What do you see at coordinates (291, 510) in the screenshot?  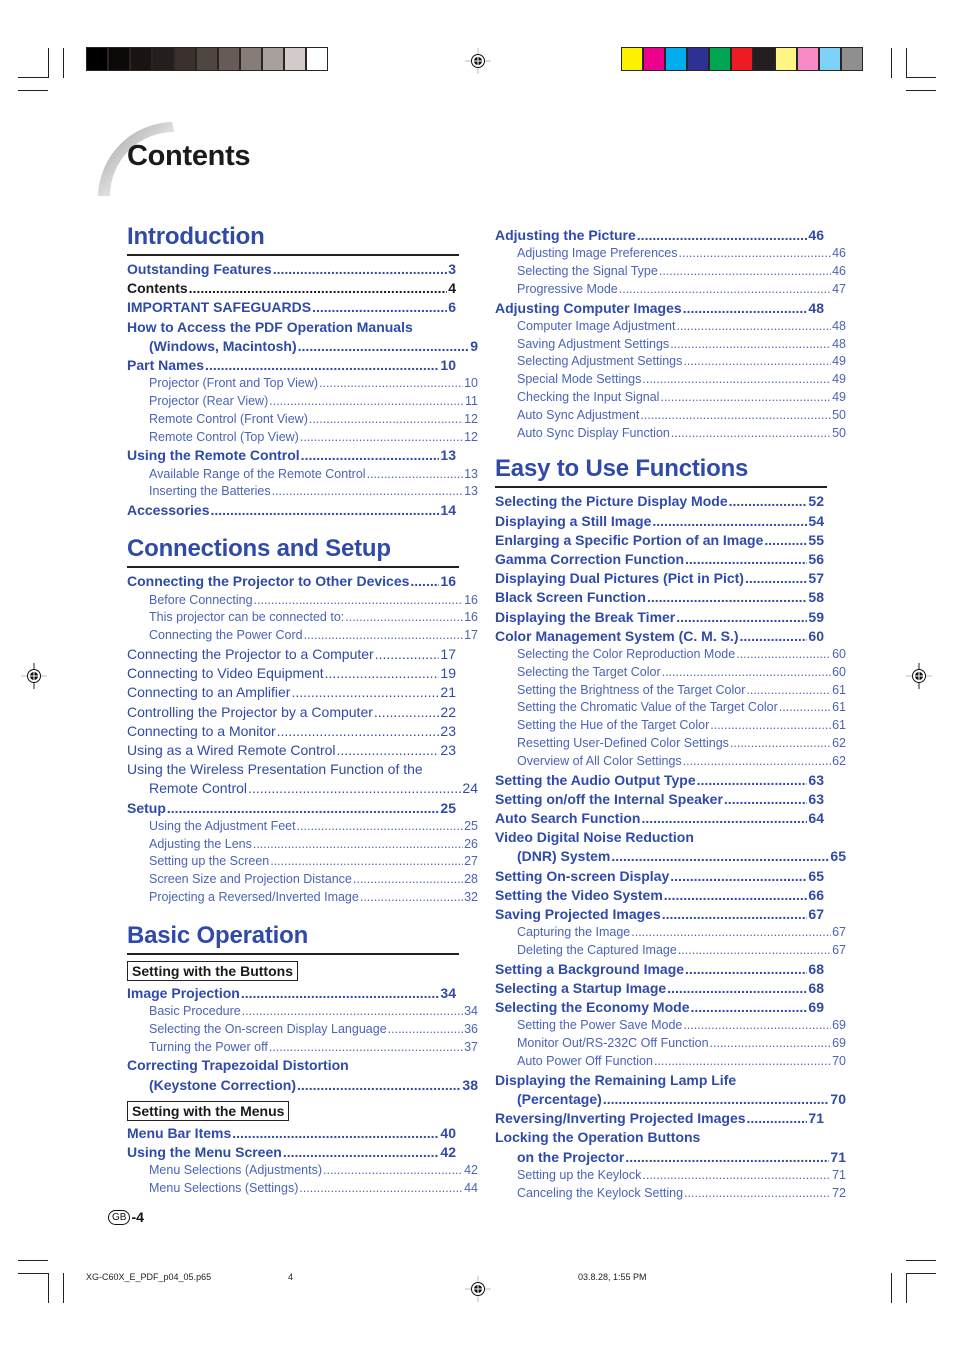 I see `toc-entry: Accessories 14` at bounding box center [291, 510].